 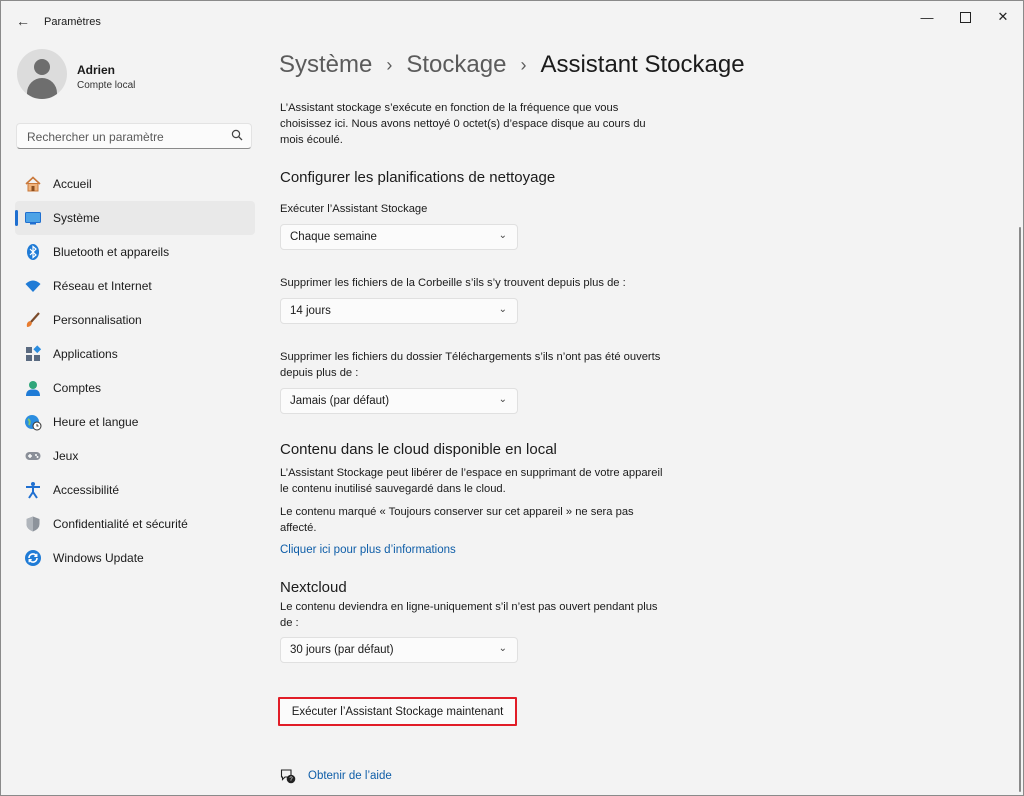 I want to click on sidebar-item-label: Comptes, so click(x=77, y=388).